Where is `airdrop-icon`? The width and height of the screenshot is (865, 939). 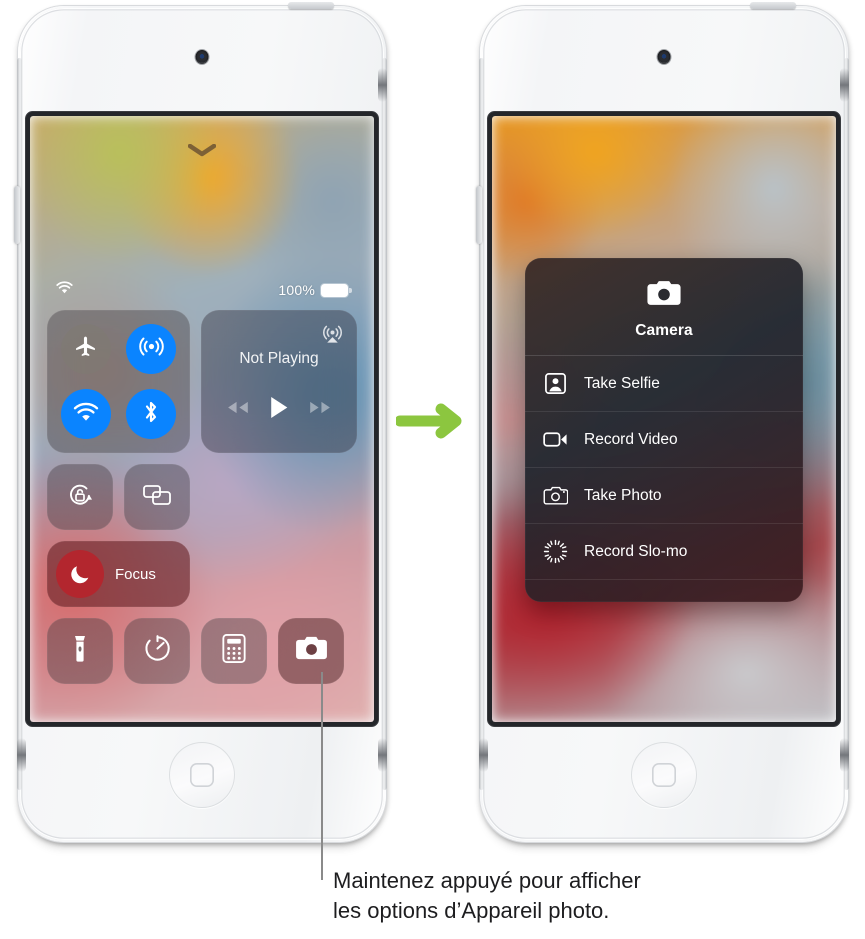 airdrop-icon is located at coordinates (151, 349).